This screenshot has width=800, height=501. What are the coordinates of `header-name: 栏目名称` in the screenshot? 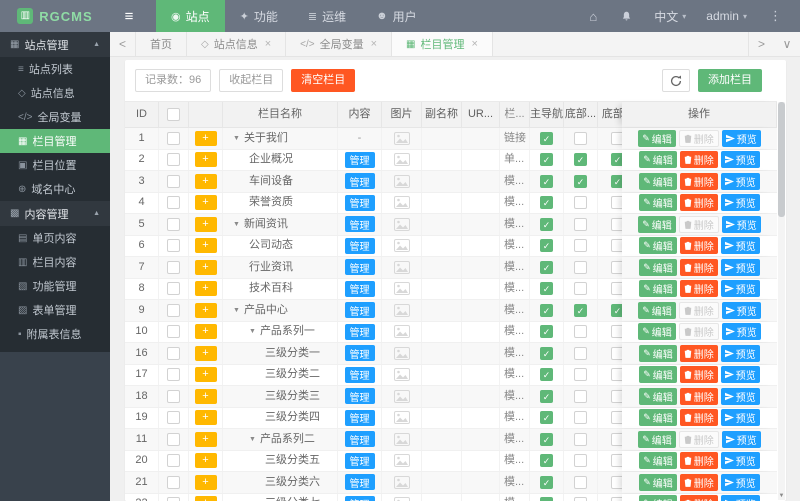 It's located at (280, 115).